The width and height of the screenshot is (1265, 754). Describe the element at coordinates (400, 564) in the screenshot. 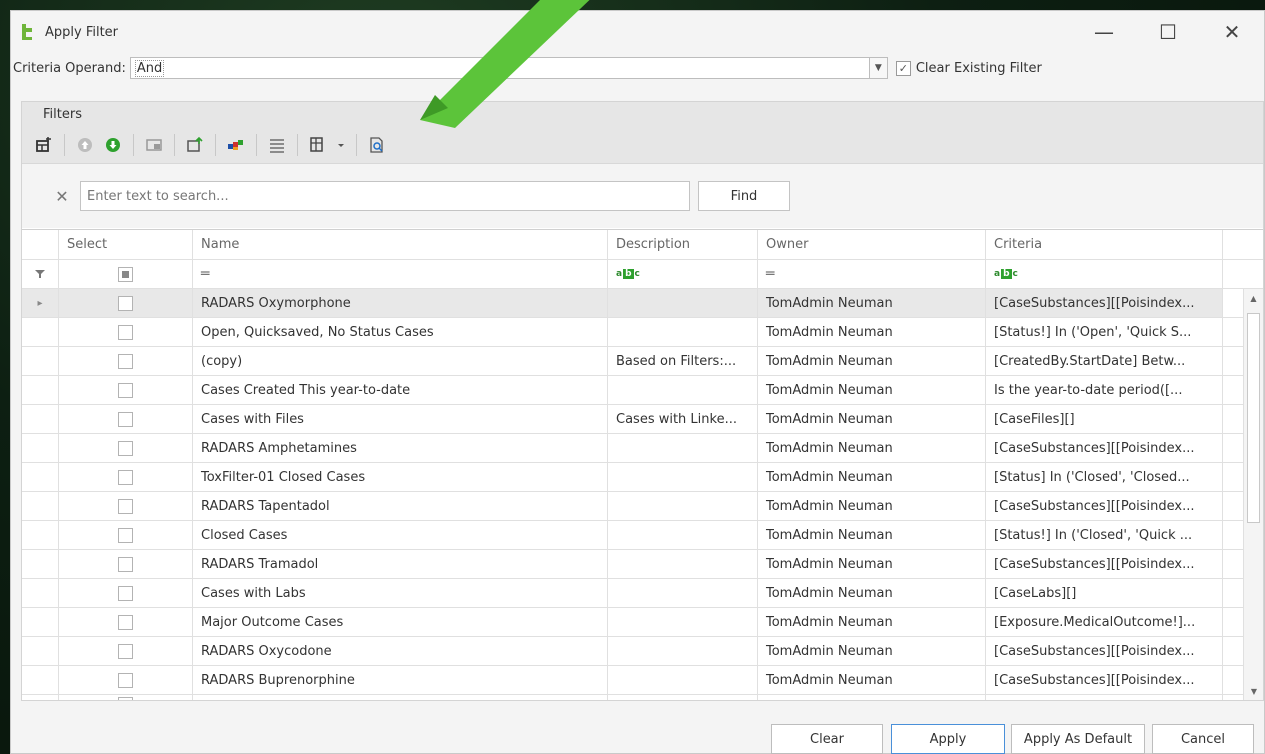

I see `name-cell: RADARS Tramadol` at that location.